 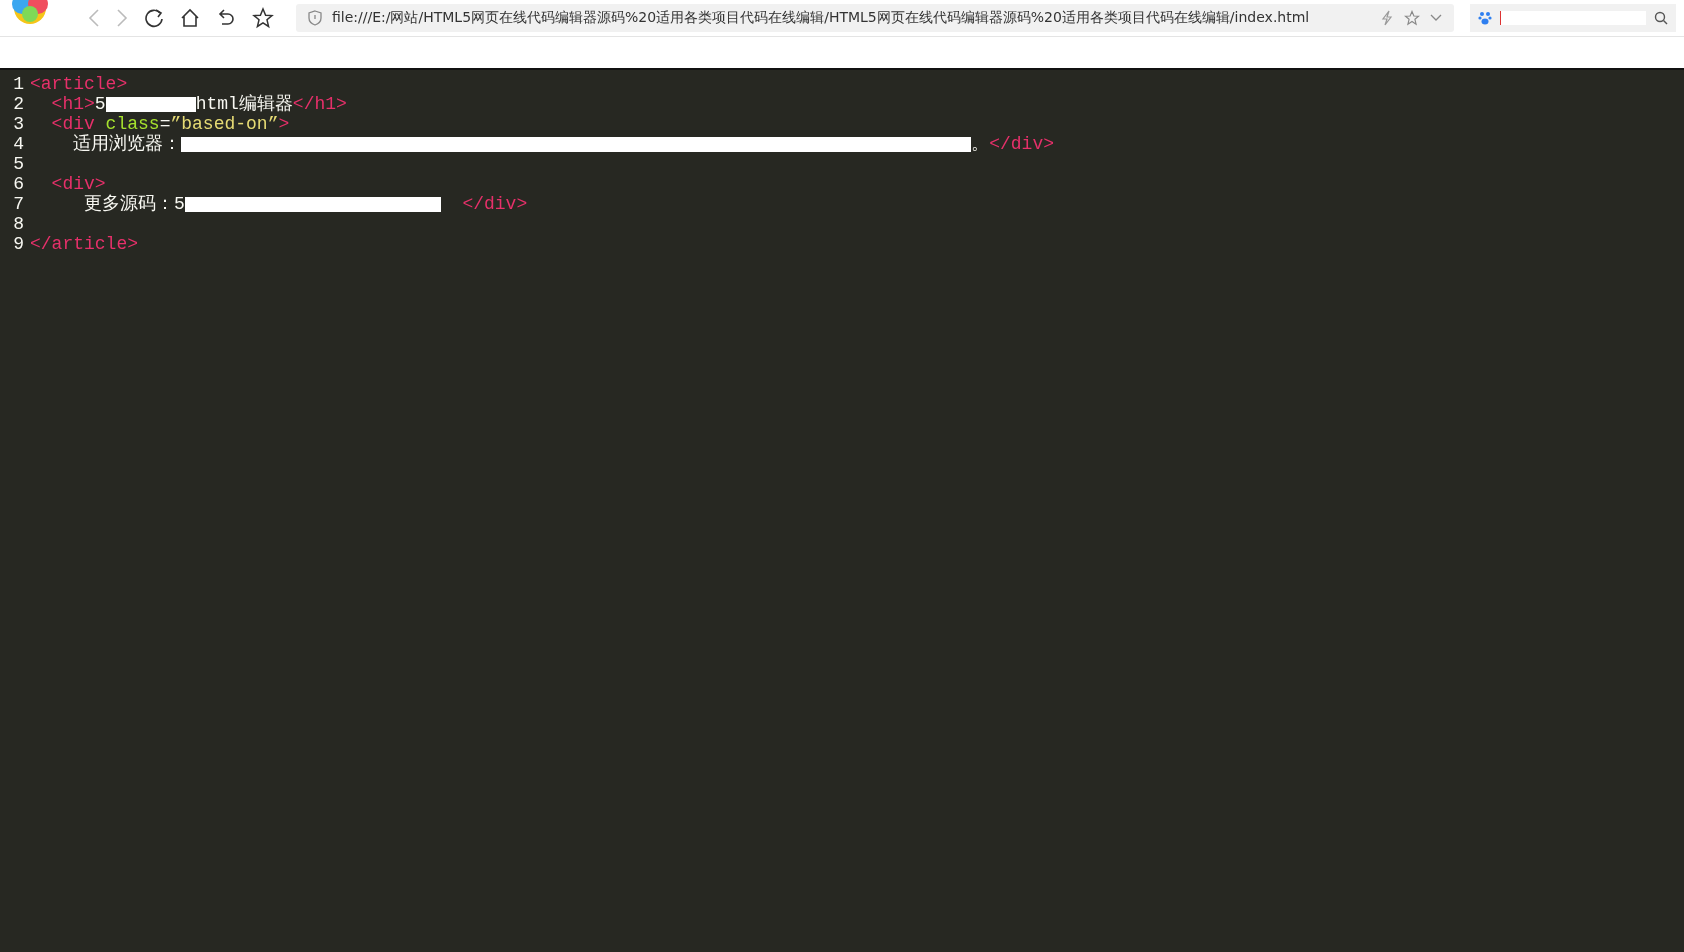 What do you see at coordinates (94, 18) in the screenshot?
I see `back-icon` at bounding box center [94, 18].